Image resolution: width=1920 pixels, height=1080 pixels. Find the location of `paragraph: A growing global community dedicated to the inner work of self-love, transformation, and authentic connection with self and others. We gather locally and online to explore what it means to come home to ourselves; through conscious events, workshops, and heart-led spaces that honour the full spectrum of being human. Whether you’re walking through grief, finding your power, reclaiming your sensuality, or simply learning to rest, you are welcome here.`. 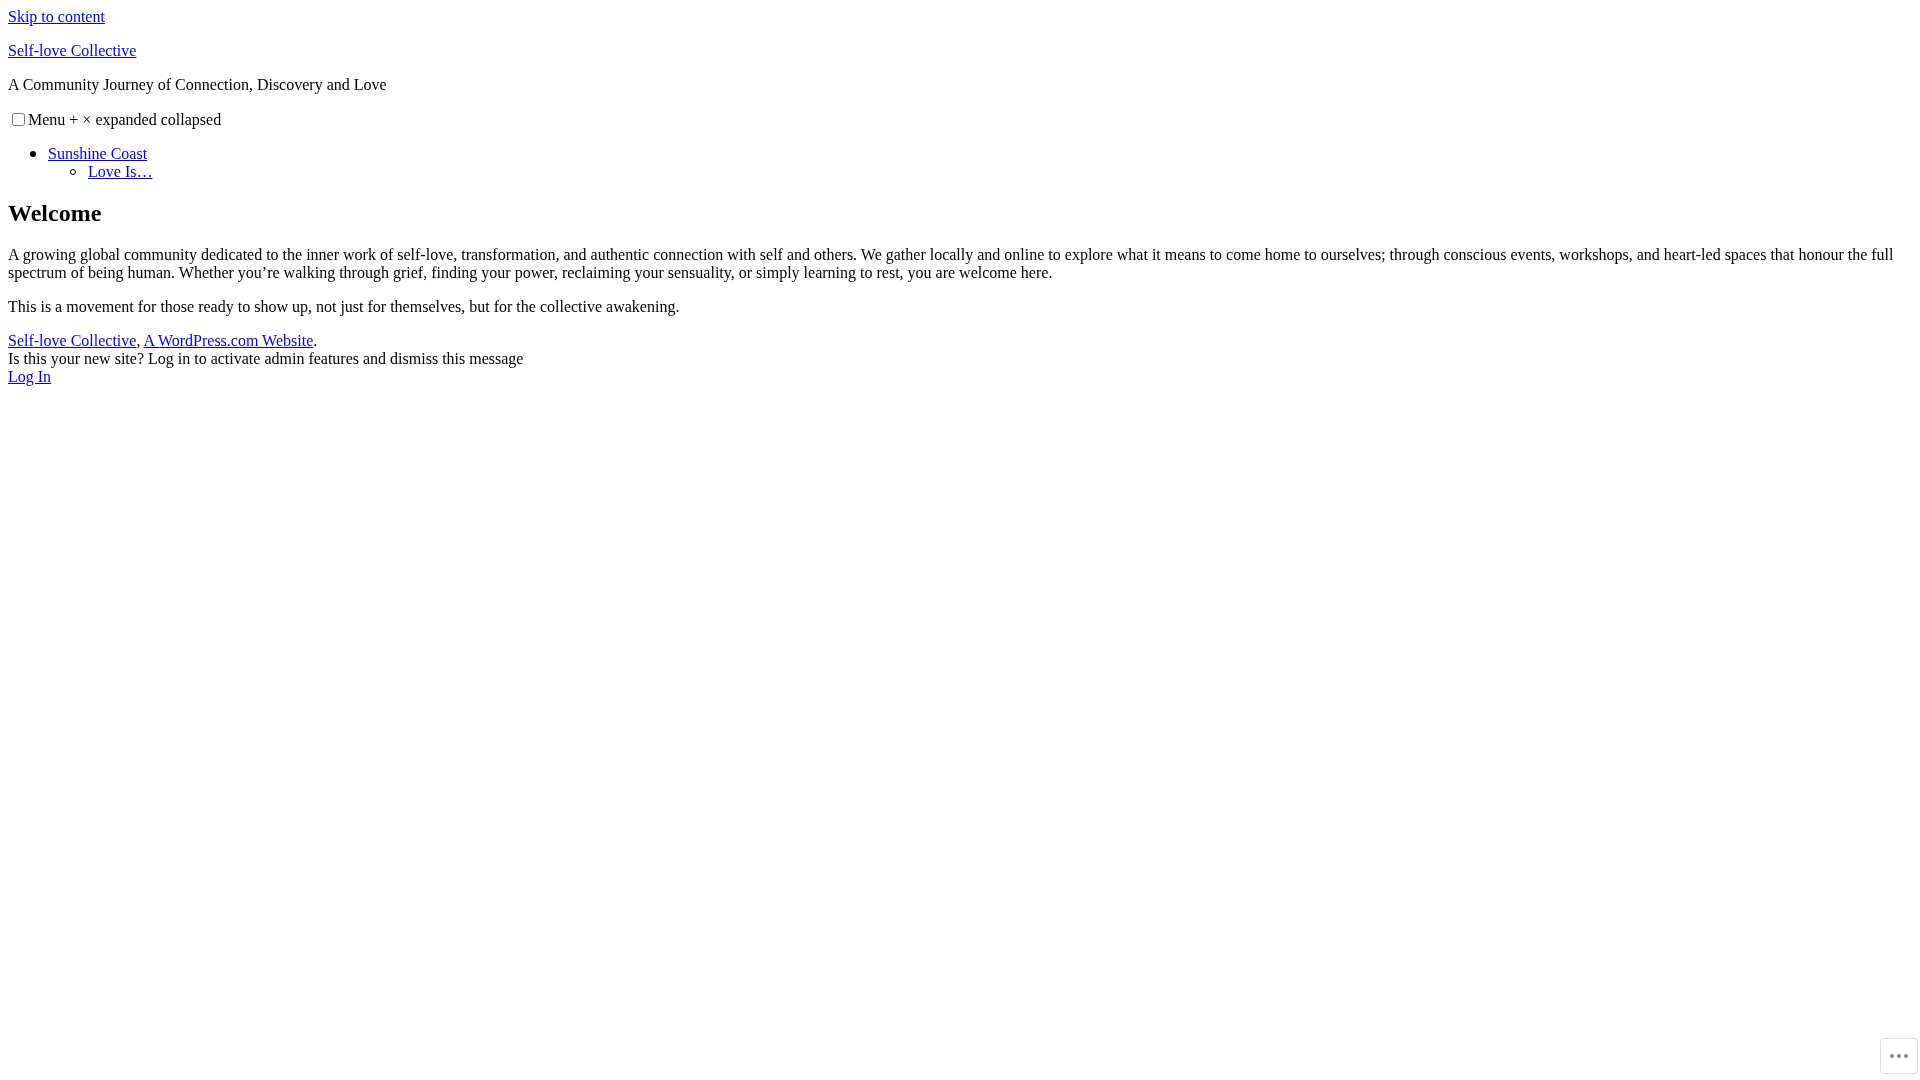

paragraph: A growing global community dedicated to the inner work of self-love, transformation, and authentic connection with self and others. We gather locally and online to explore what it means to come home to ourselves; through conscious events, workshops, and heart-led spaces that honour the full spectrum of being human. Whether you’re walking through grief, finding your power, reclaiming your sensuality, or simply learning to rest, you are welcome here. is located at coordinates (951, 264).